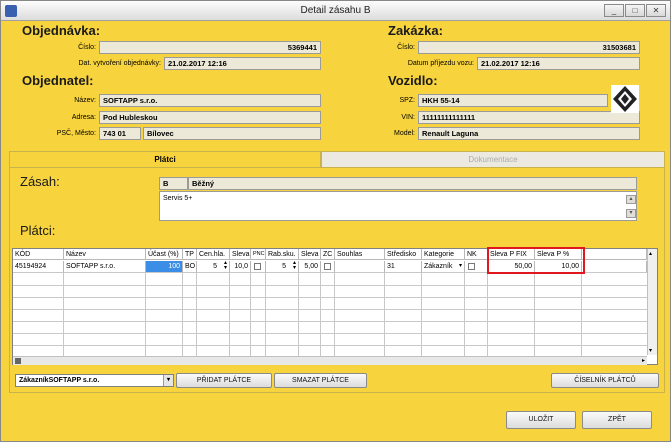 Image resolution: width=671 pixels, height=442 pixels. What do you see at coordinates (398, 206) in the screenshot?
I see `intervention-description: Servis 5+ ▴ ▾` at bounding box center [398, 206].